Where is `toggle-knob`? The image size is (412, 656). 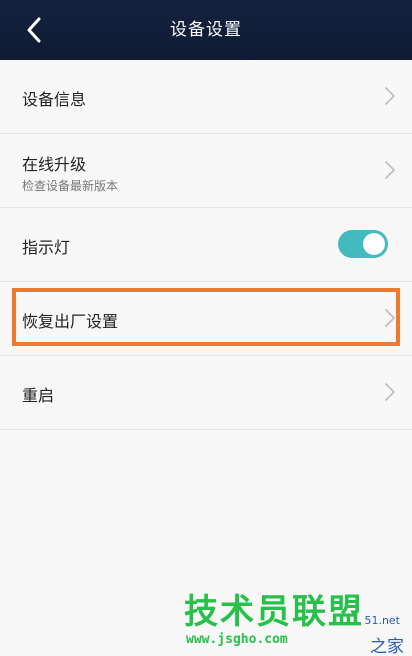 toggle-knob is located at coordinates (374, 244).